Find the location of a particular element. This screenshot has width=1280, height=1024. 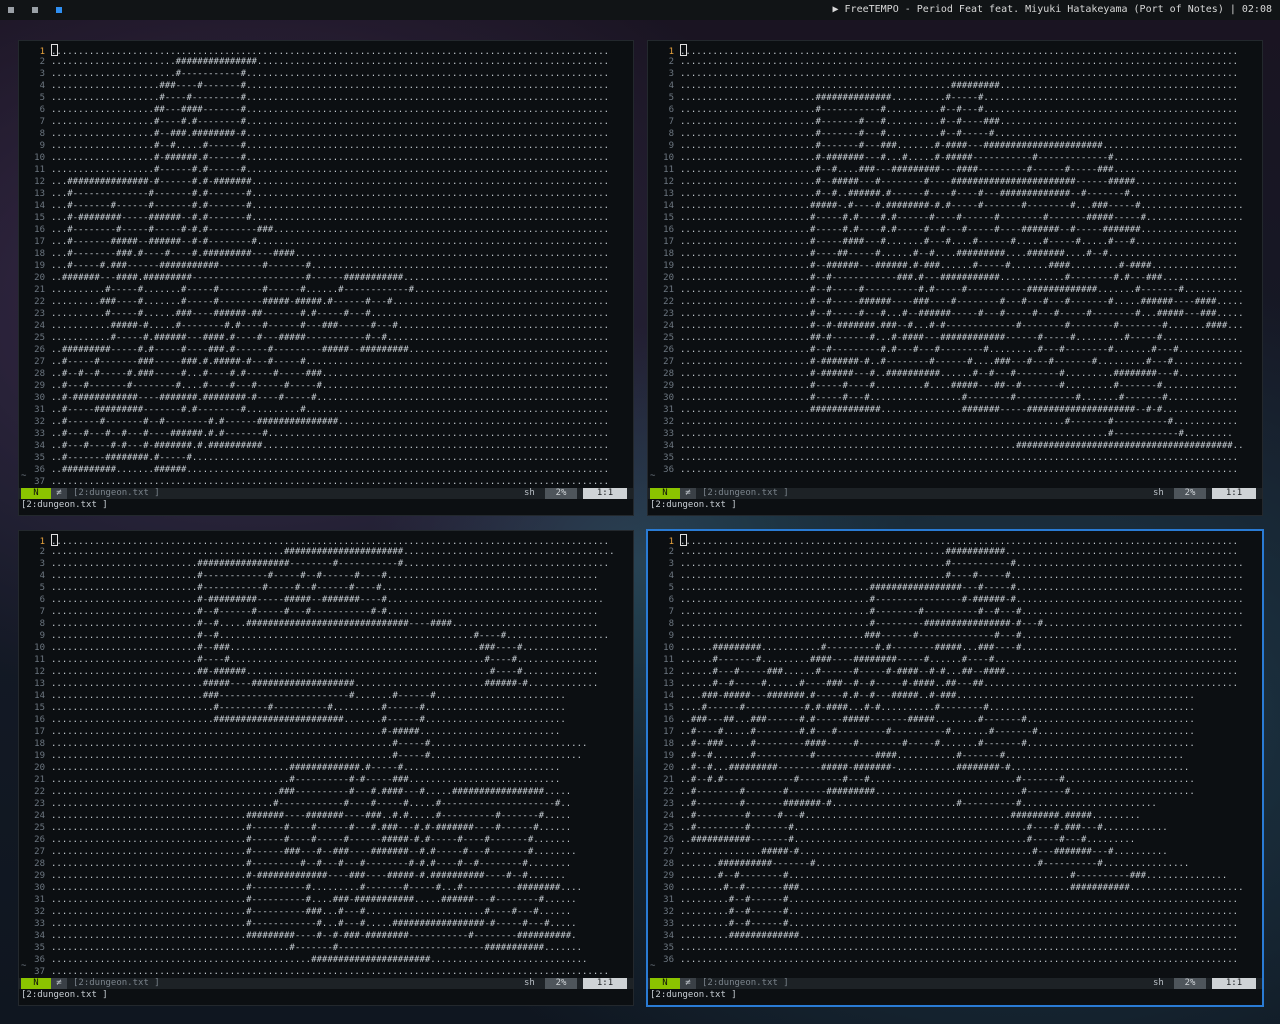

workspace-1-indicator is located at coordinates (11, 10).